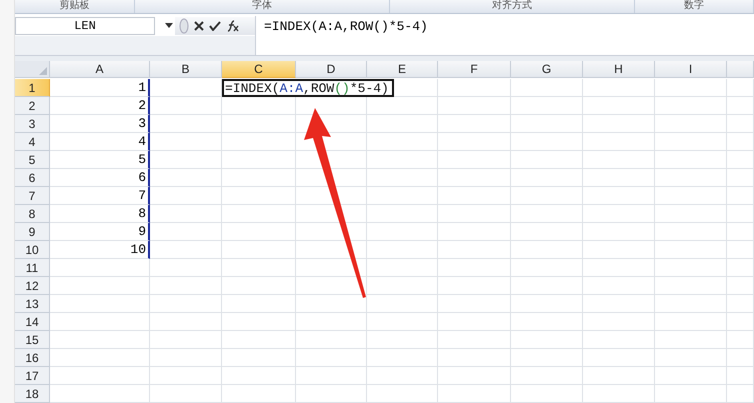  Describe the element at coordinates (233, 26) in the screenshot. I see `insert-function-button` at that location.